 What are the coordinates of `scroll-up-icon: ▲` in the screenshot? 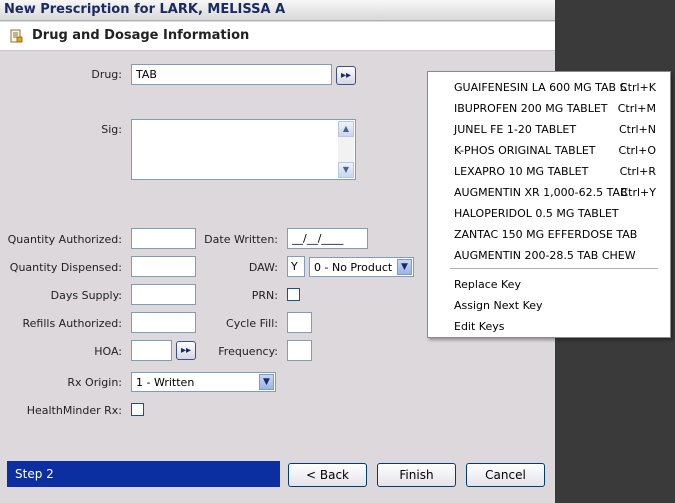 It's located at (346, 129).